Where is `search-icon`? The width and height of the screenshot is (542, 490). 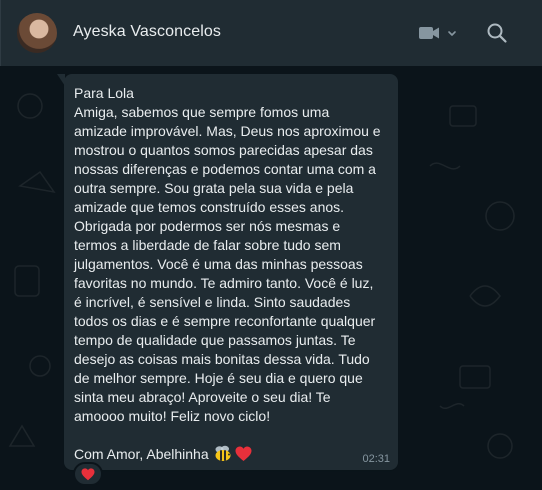
search-icon is located at coordinates (497, 33).